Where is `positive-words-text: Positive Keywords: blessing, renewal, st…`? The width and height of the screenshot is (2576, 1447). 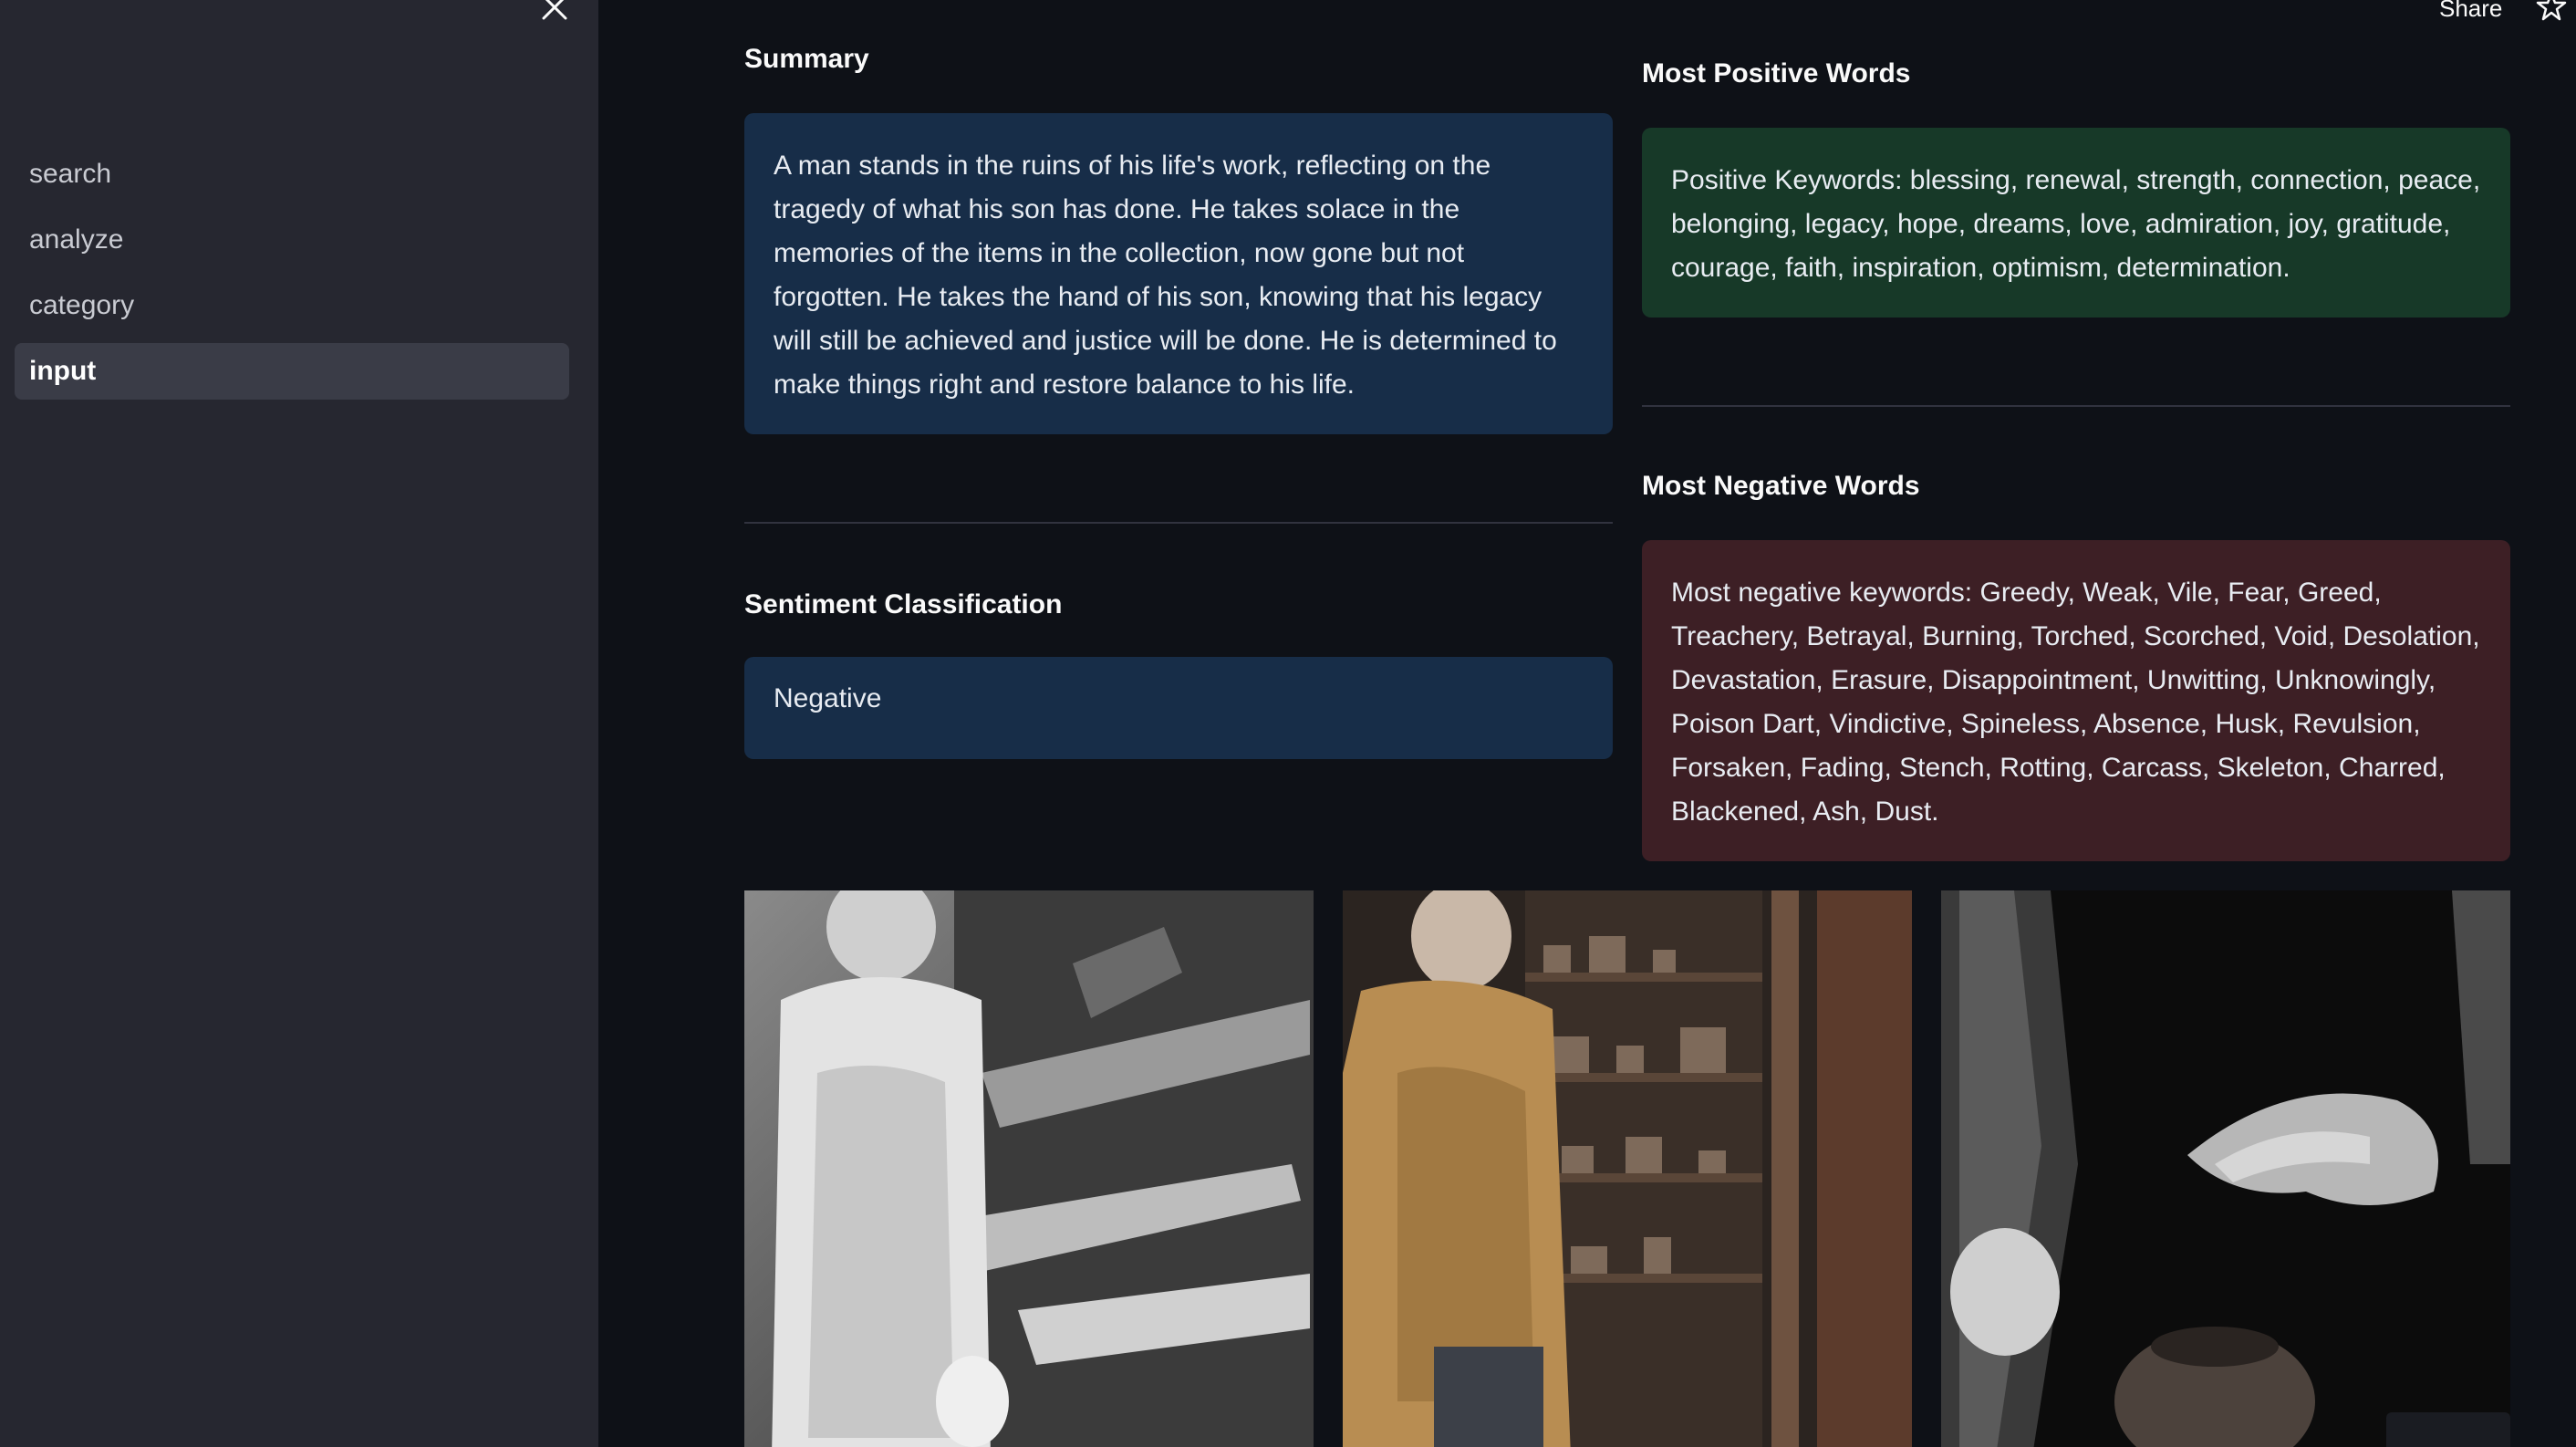 positive-words-text: Positive Keywords: blessing, renewal, st… is located at coordinates (2076, 224).